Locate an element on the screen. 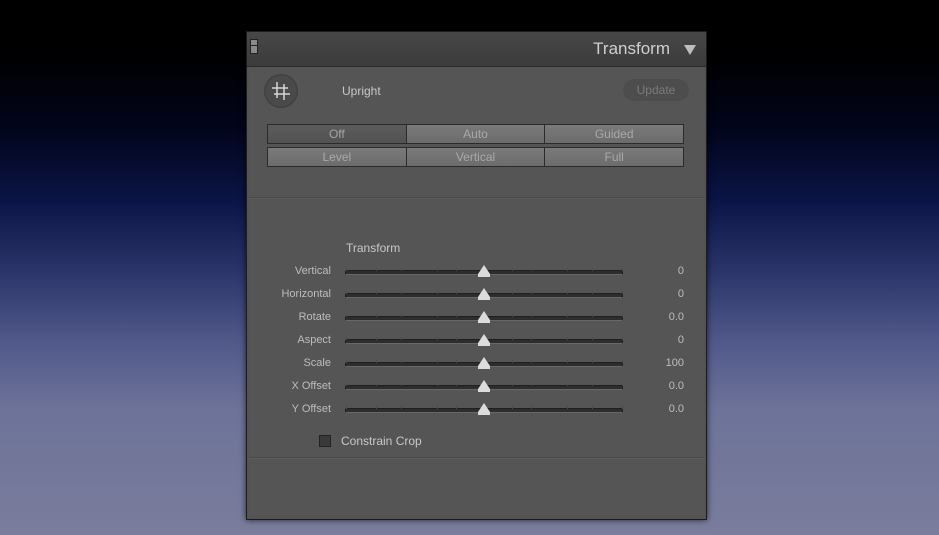  panel-header: Transform is located at coordinates (476, 49).